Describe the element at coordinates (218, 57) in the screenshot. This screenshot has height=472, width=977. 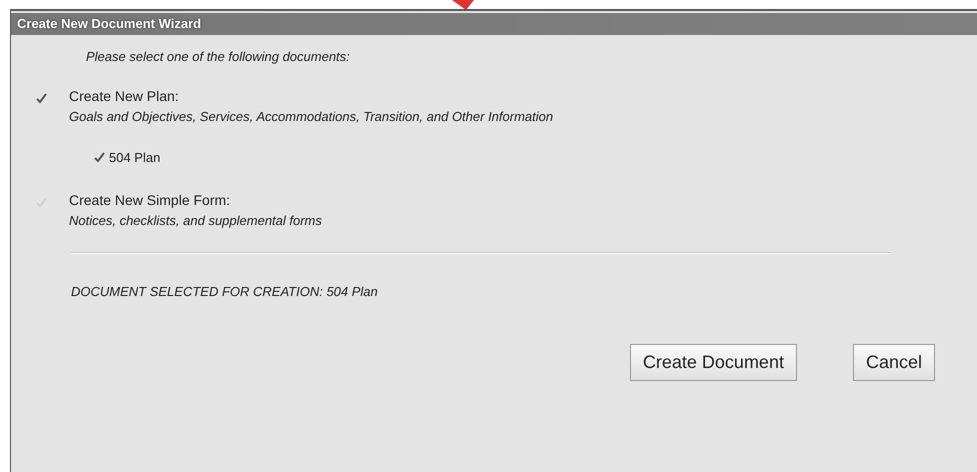
I see `prompt-text: Please select one of the following documents:` at that location.